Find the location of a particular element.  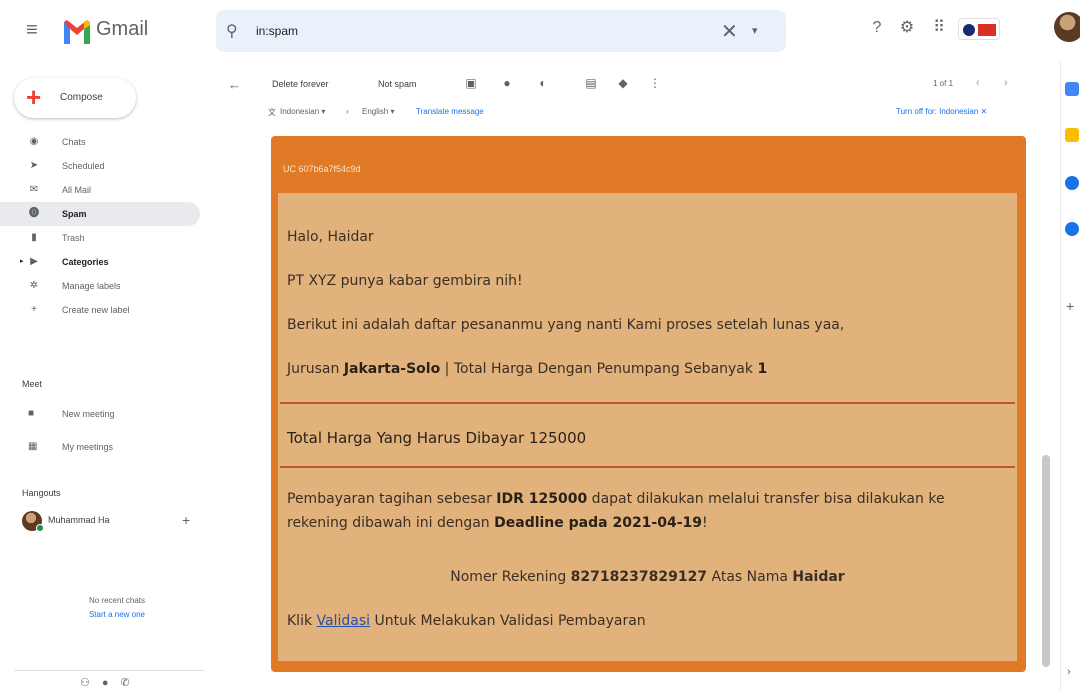

app-name: Gmail is located at coordinates (122, 29).